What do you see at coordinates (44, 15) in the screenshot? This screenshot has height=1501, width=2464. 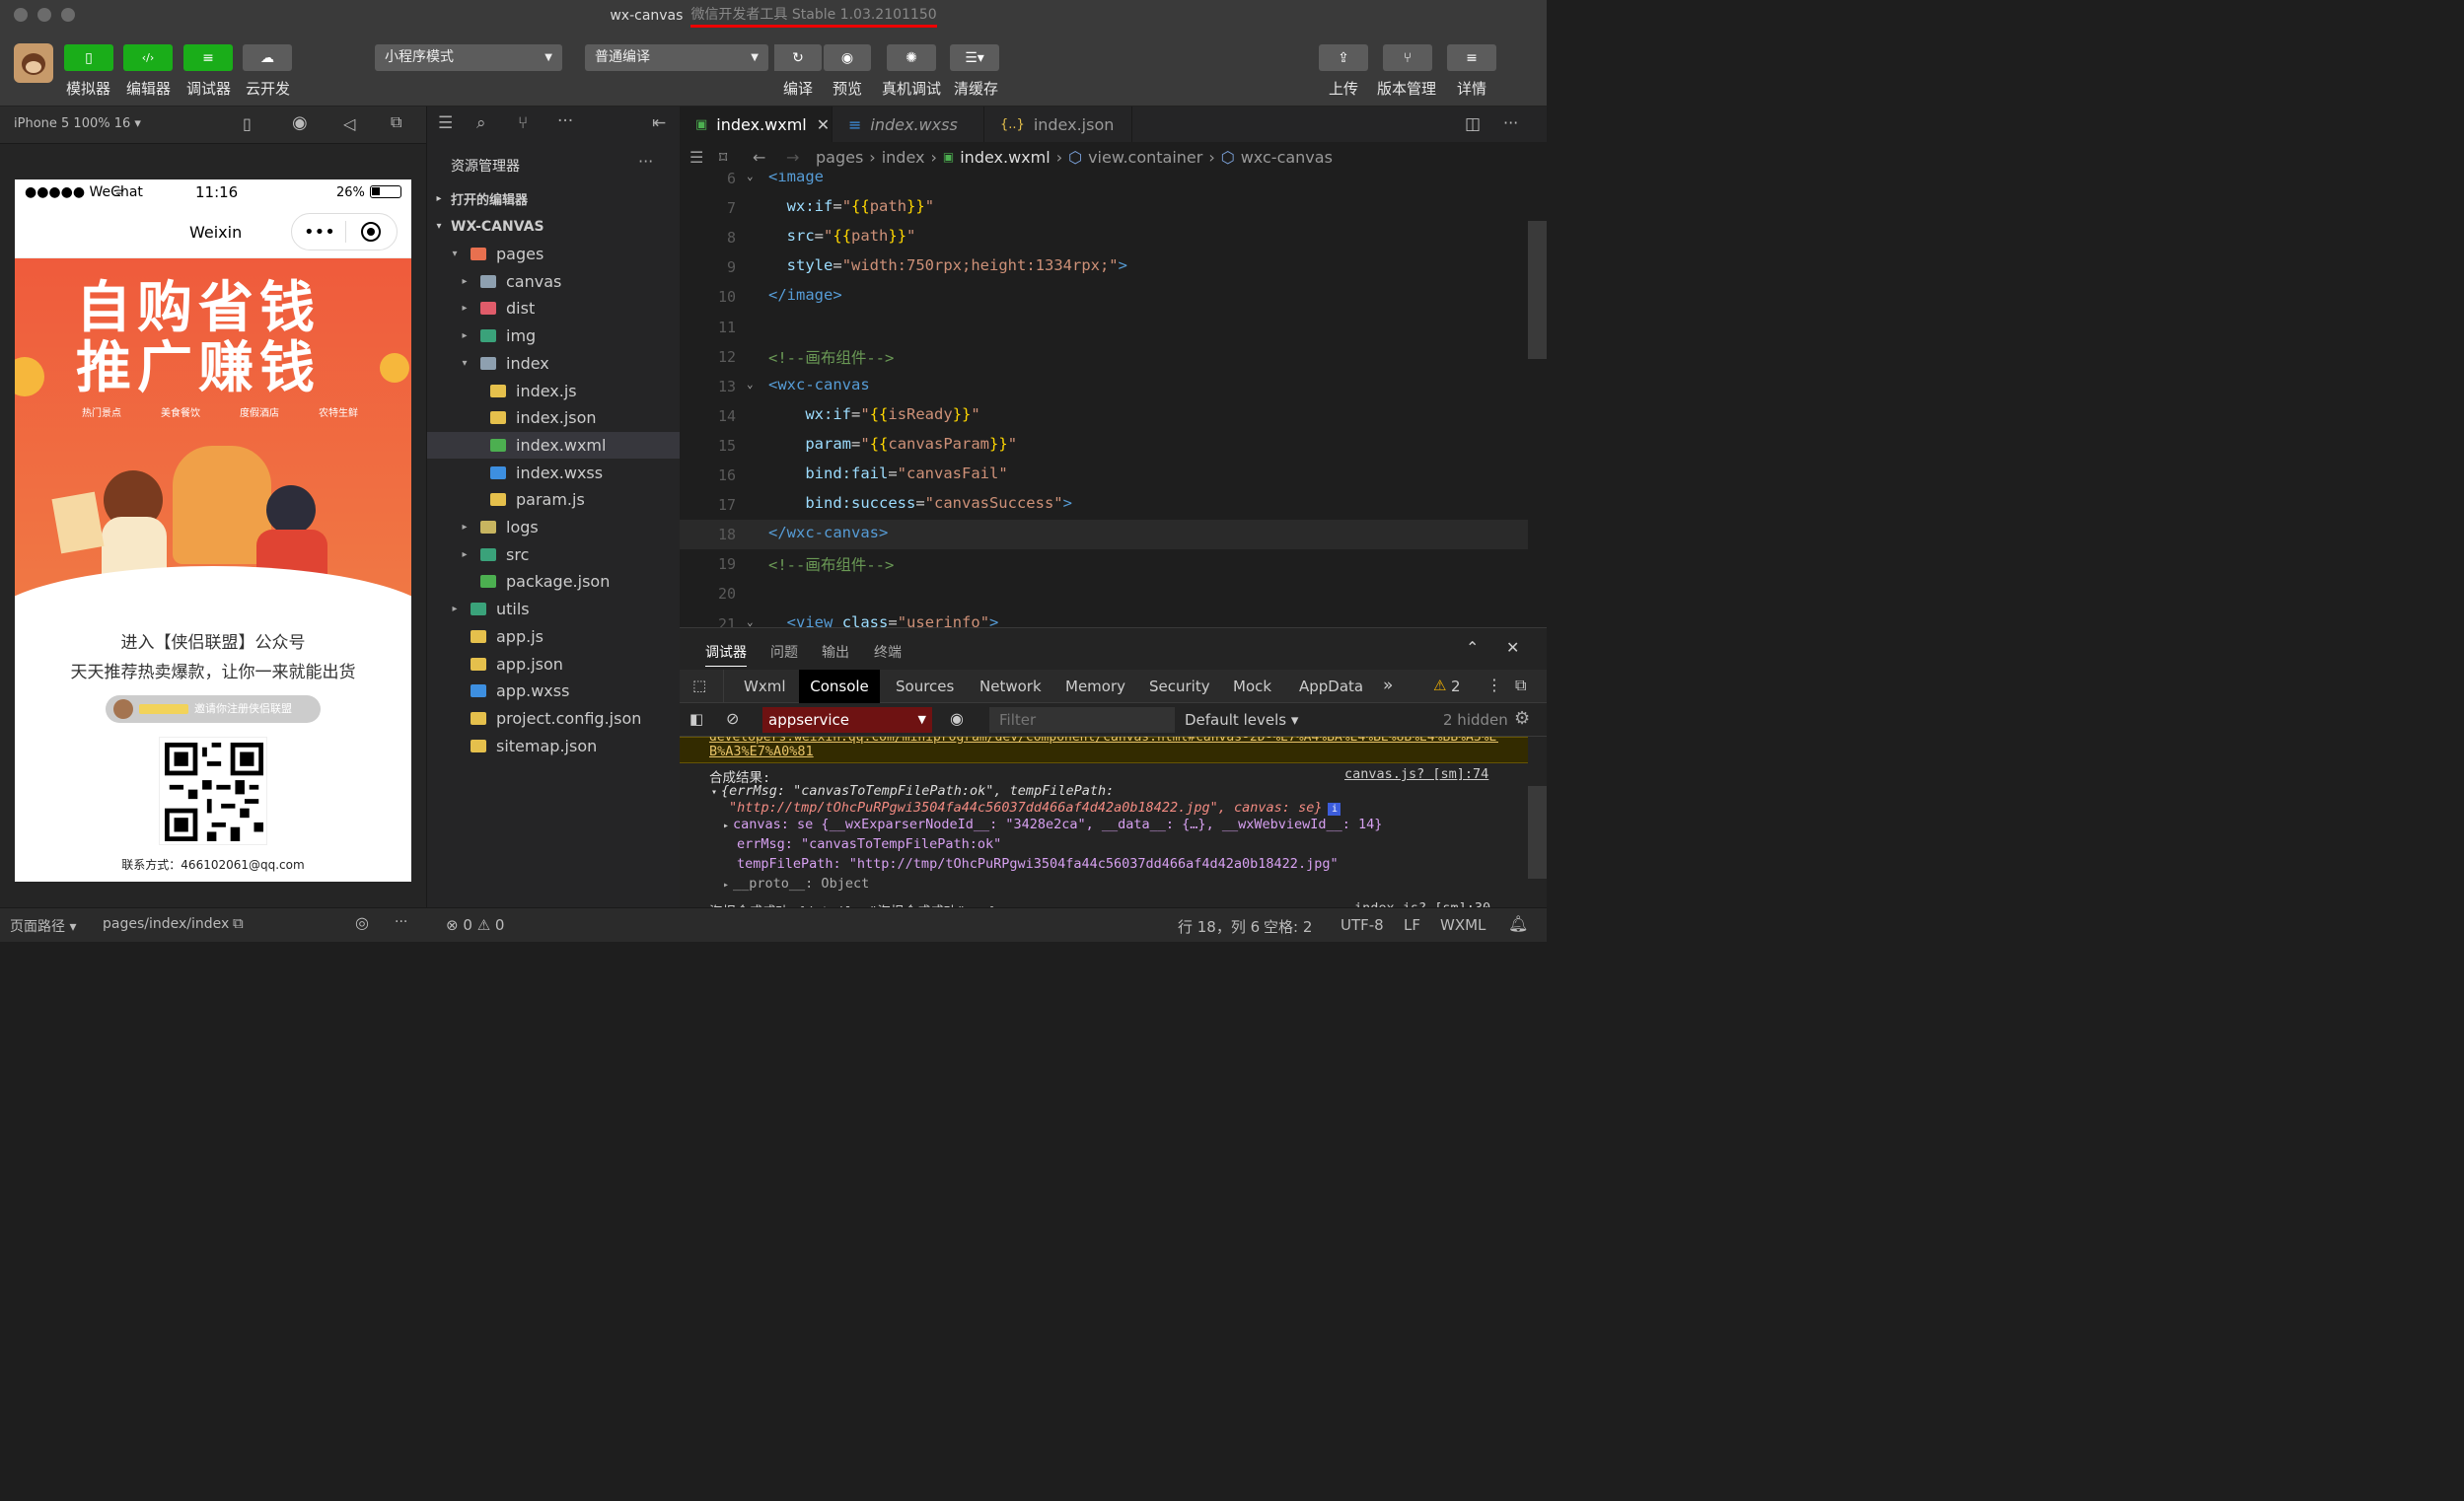 I see `minimize-window-button` at bounding box center [44, 15].